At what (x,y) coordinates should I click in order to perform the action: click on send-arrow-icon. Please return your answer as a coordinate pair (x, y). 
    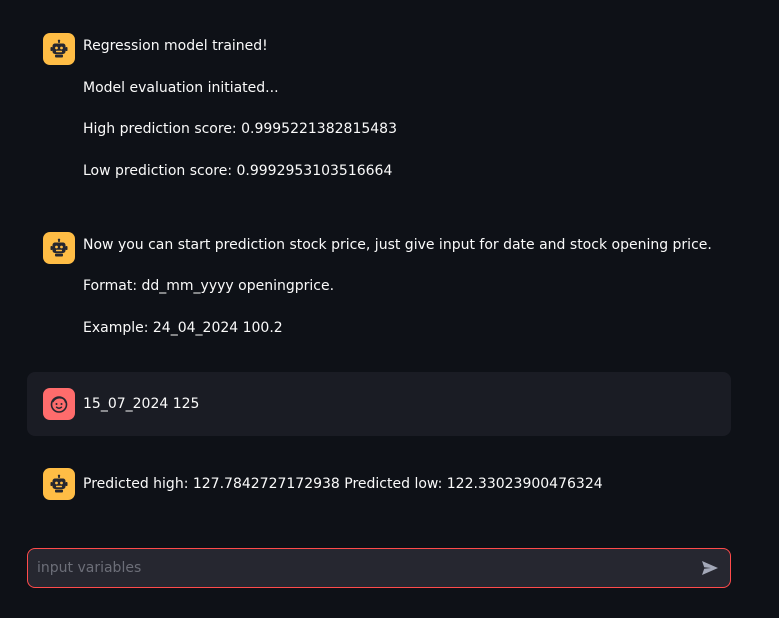
    Looking at the image, I should click on (710, 568).